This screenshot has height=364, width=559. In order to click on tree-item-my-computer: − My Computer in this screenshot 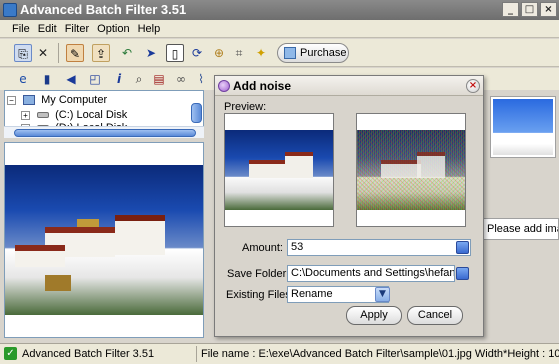, I will do `click(57, 100)`.